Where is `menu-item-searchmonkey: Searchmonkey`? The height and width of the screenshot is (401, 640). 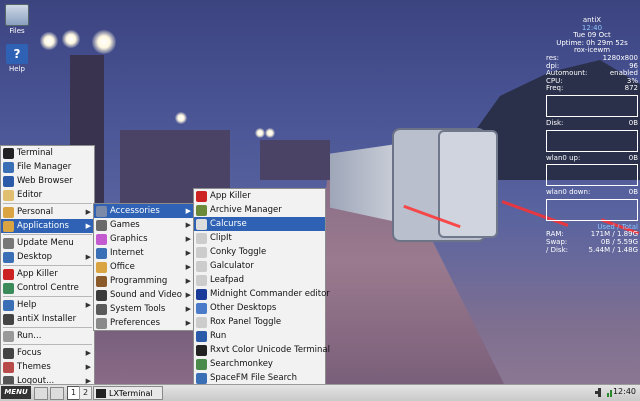
menu-item-searchmonkey: Searchmonkey is located at coordinates (259, 364).